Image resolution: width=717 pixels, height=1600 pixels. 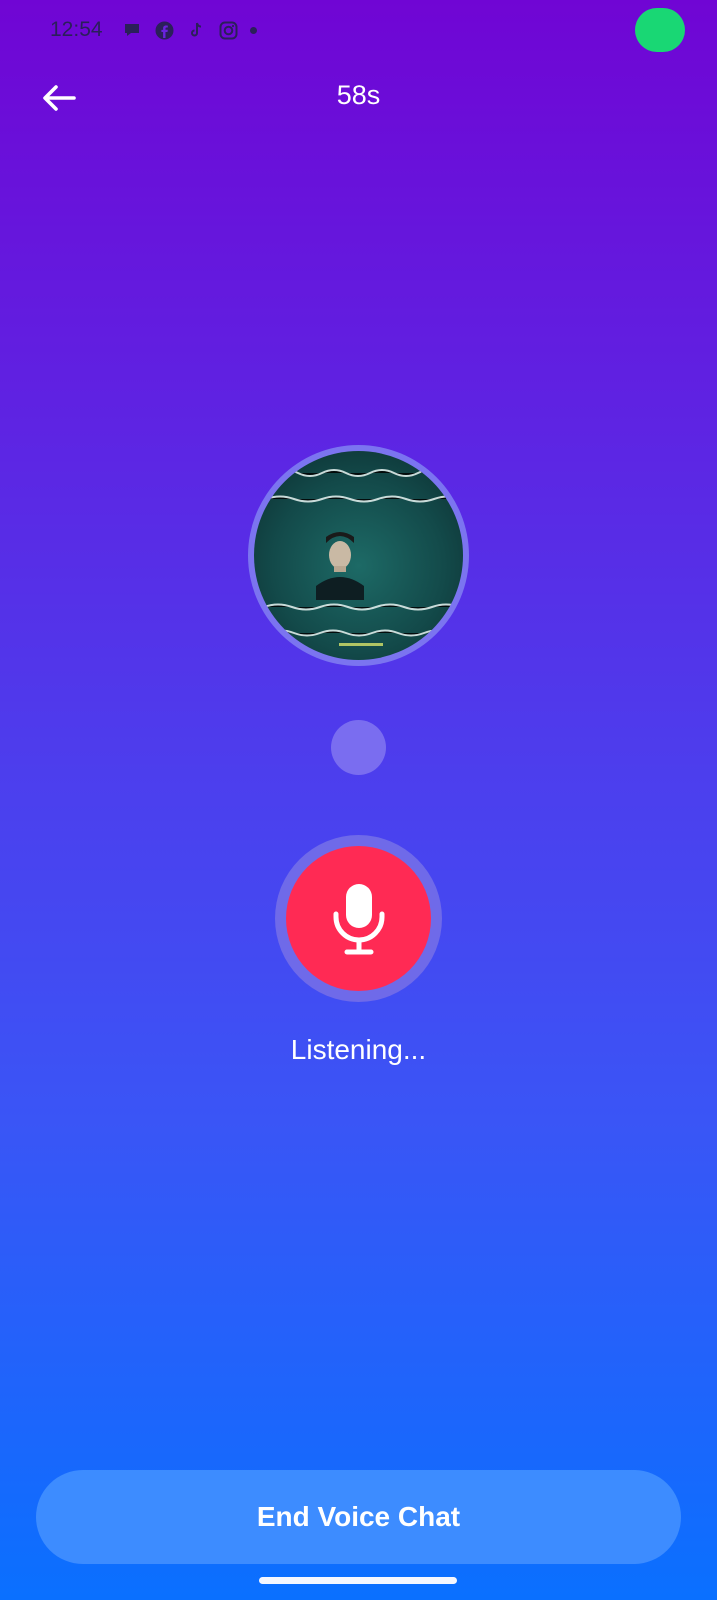 I want to click on audio-level-indicator, so click(x=358, y=747).